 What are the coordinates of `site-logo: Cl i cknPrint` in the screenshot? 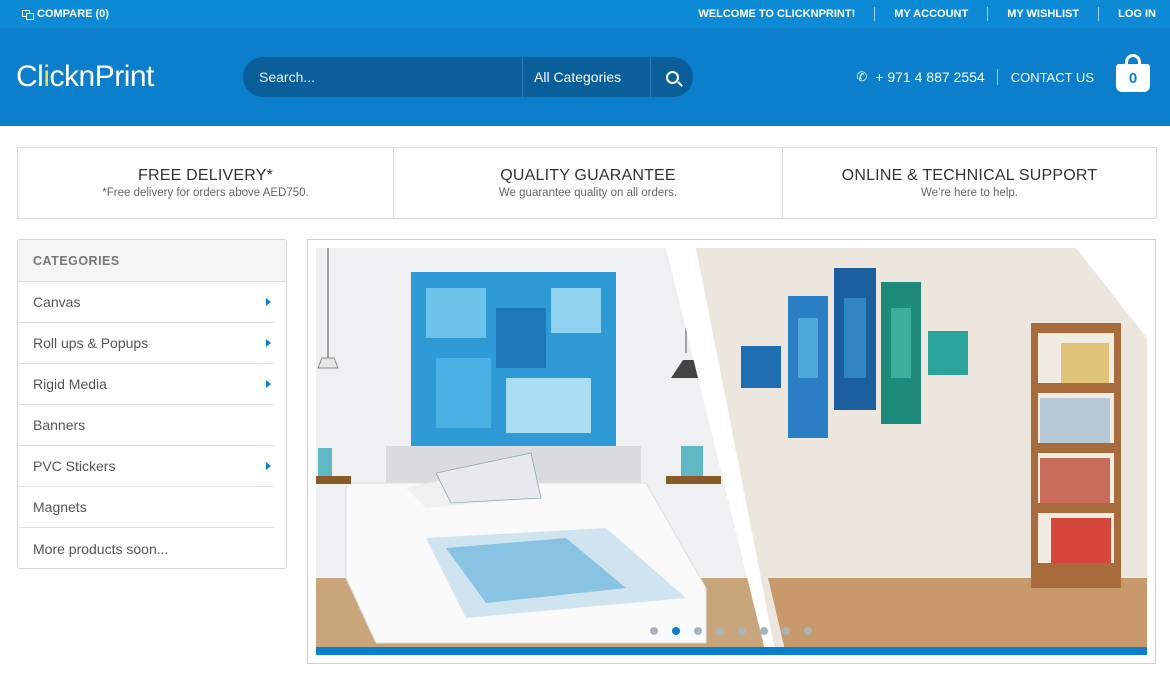 It's located at (129, 77).